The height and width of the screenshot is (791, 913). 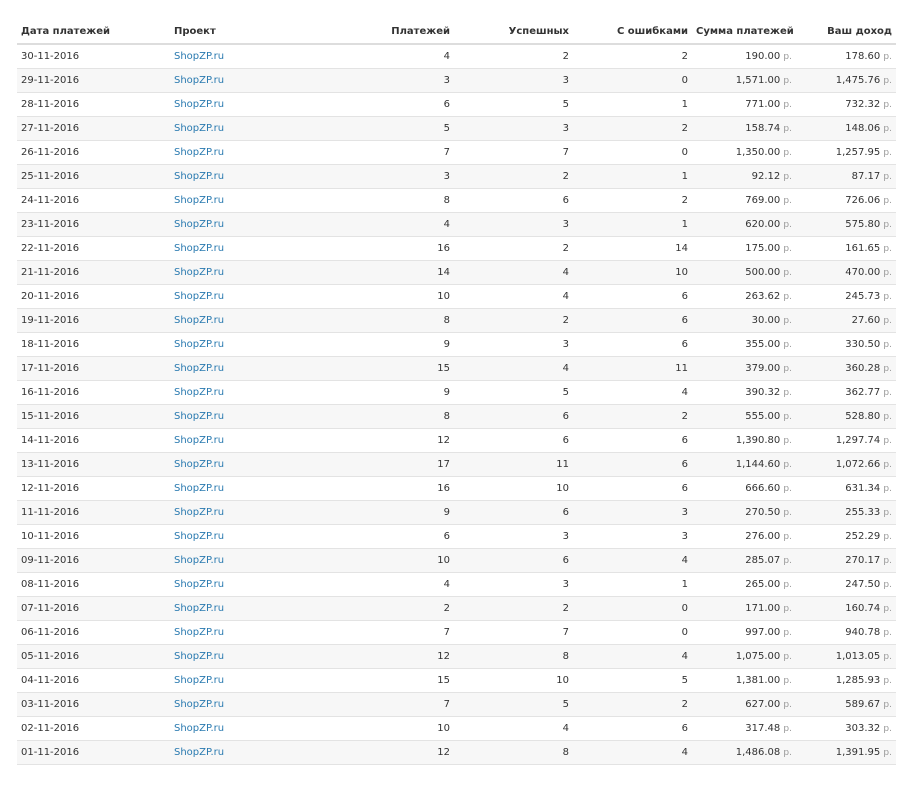 I want to click on cell-errors: 1, so click(x=632, y=224).